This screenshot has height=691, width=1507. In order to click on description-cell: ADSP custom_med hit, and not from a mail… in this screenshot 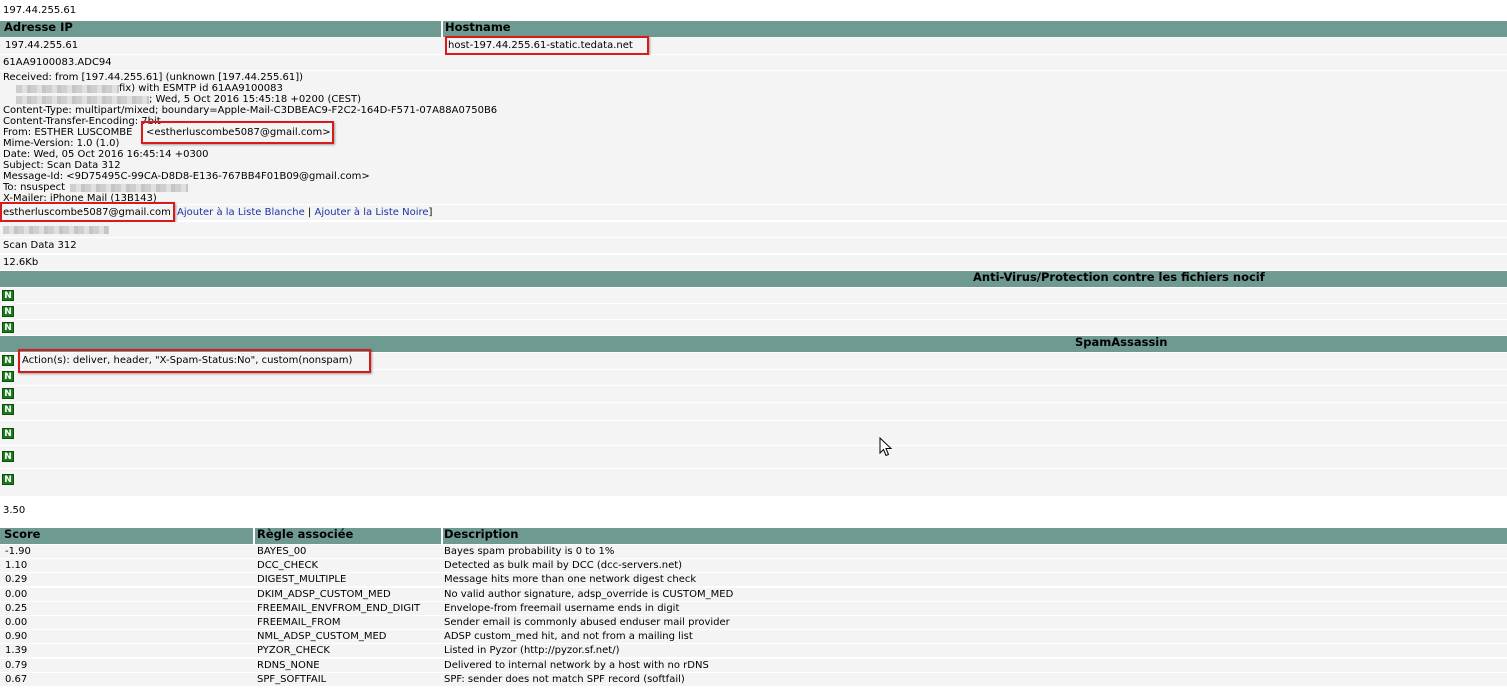, I will do `click(568, 636)`.